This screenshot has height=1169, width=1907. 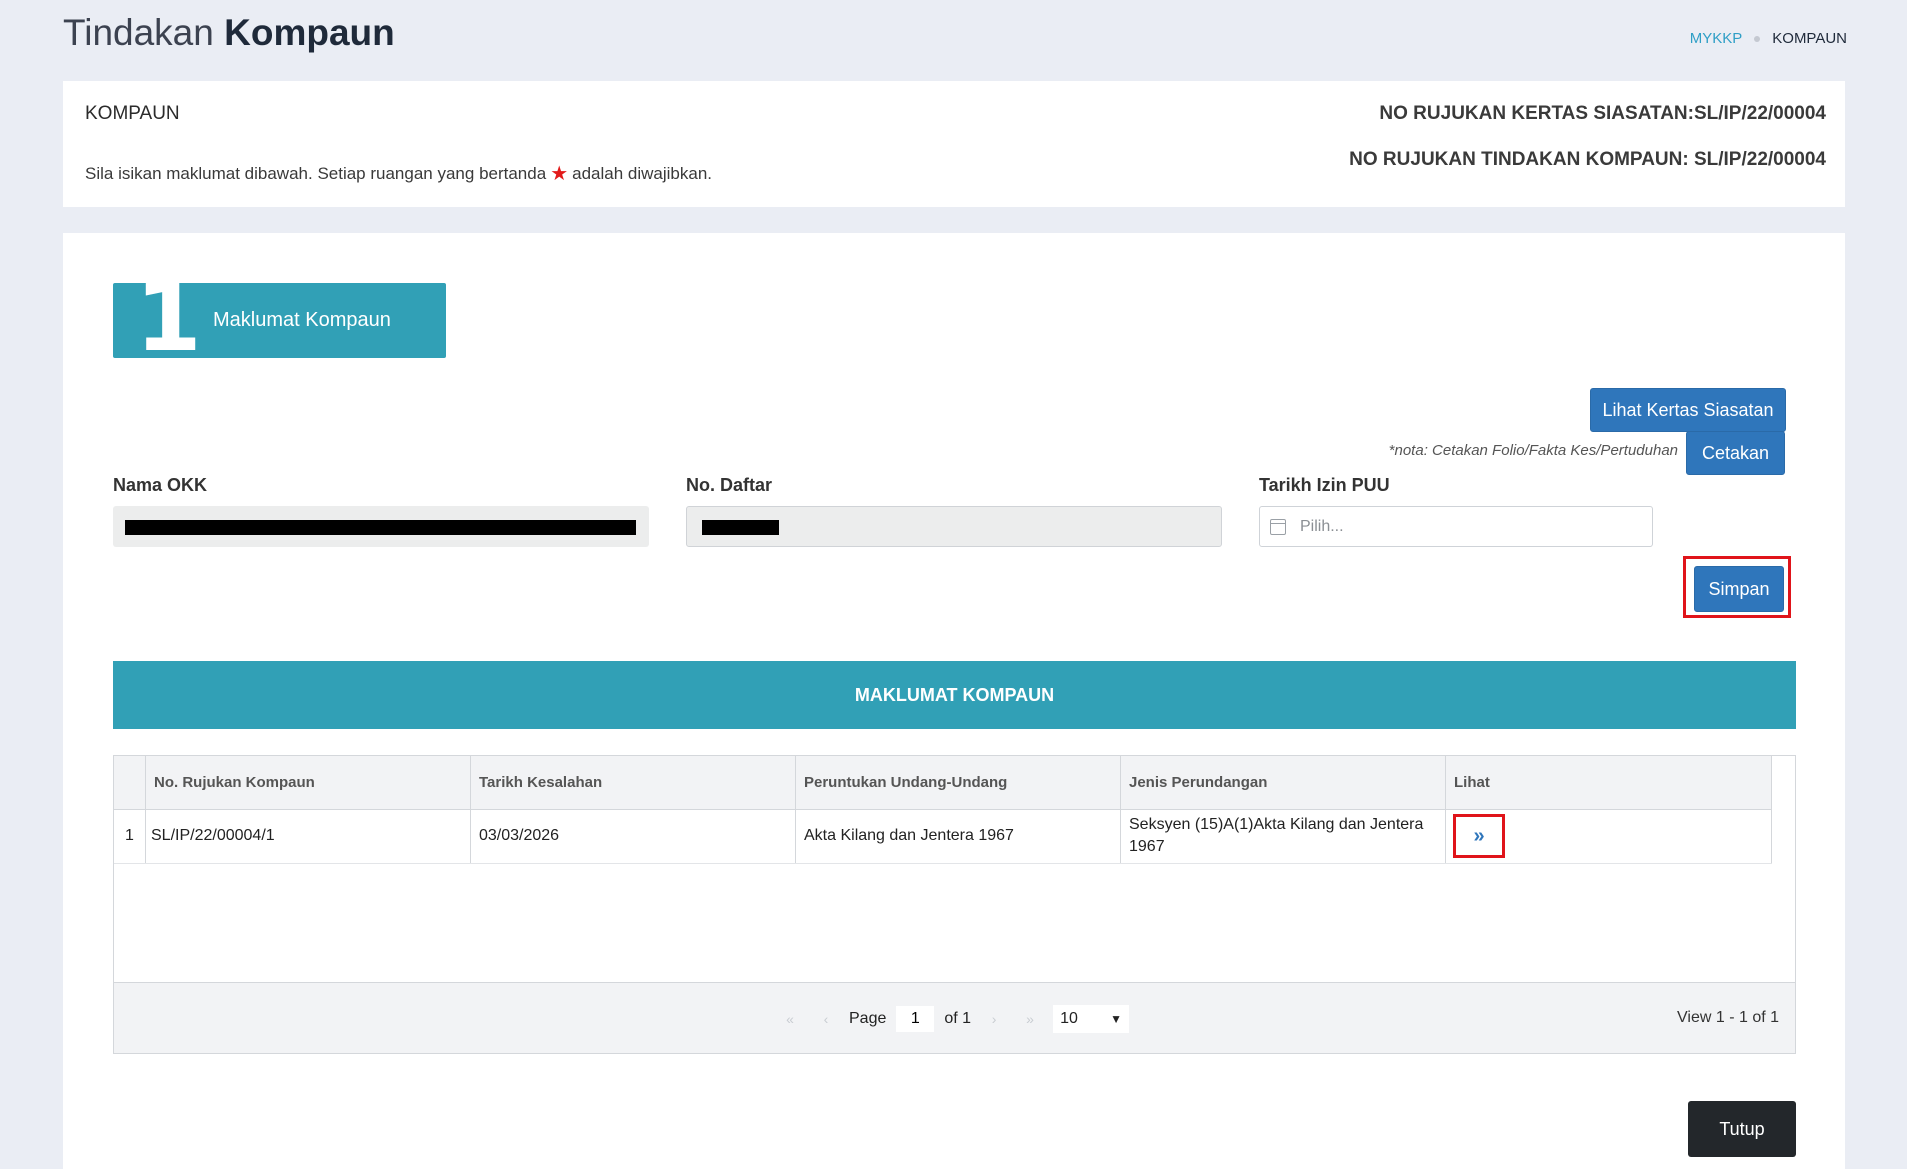 I want to click on page-title: Tindakan Kompaun, so click(x=229, y=33).